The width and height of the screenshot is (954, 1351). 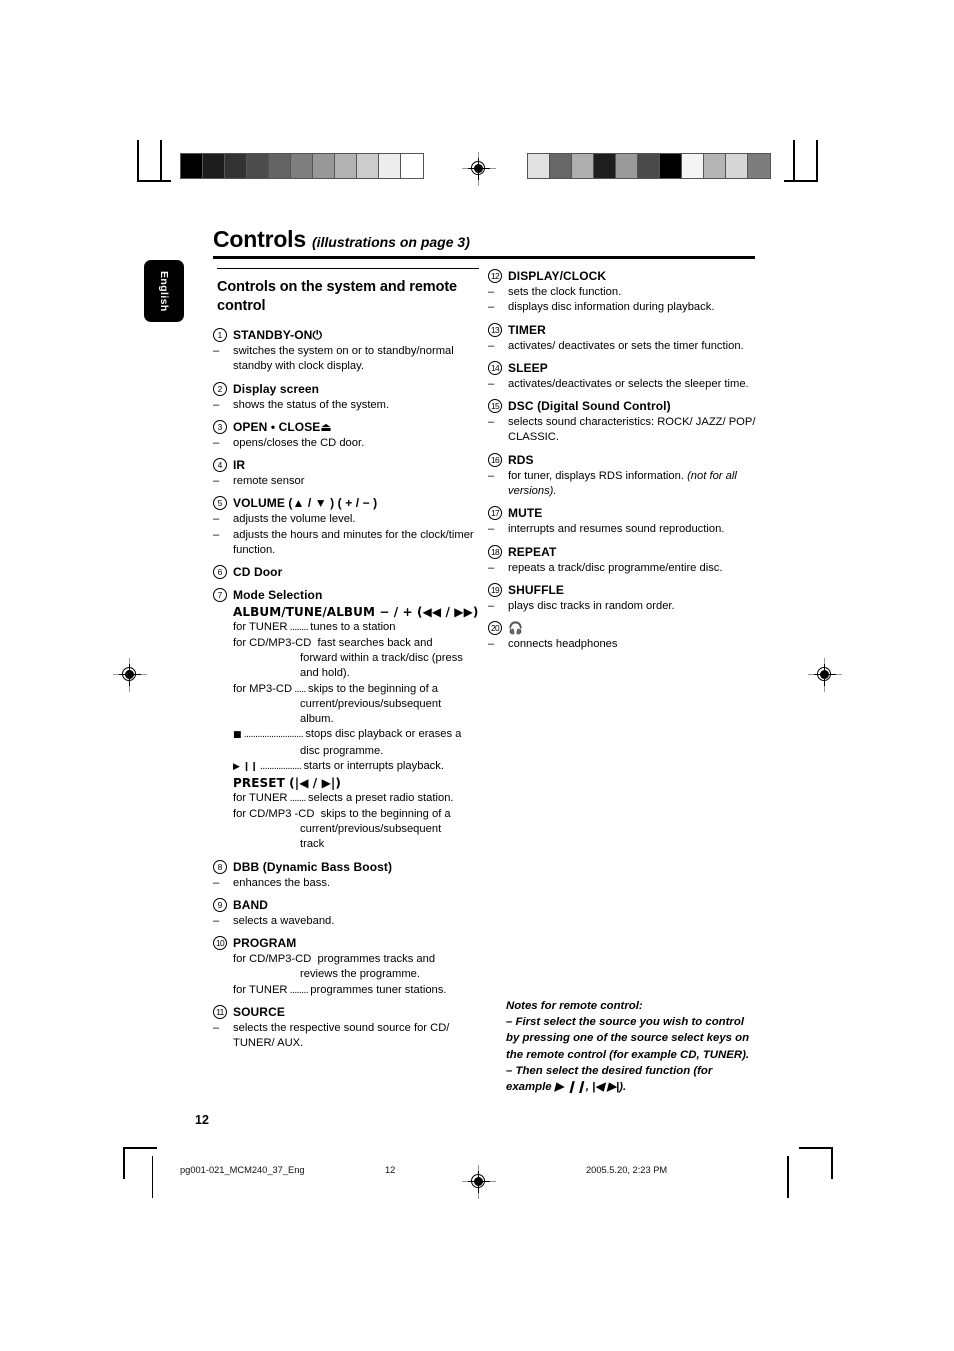 I want to click on language-tab: English, so click(x=164, y=291).